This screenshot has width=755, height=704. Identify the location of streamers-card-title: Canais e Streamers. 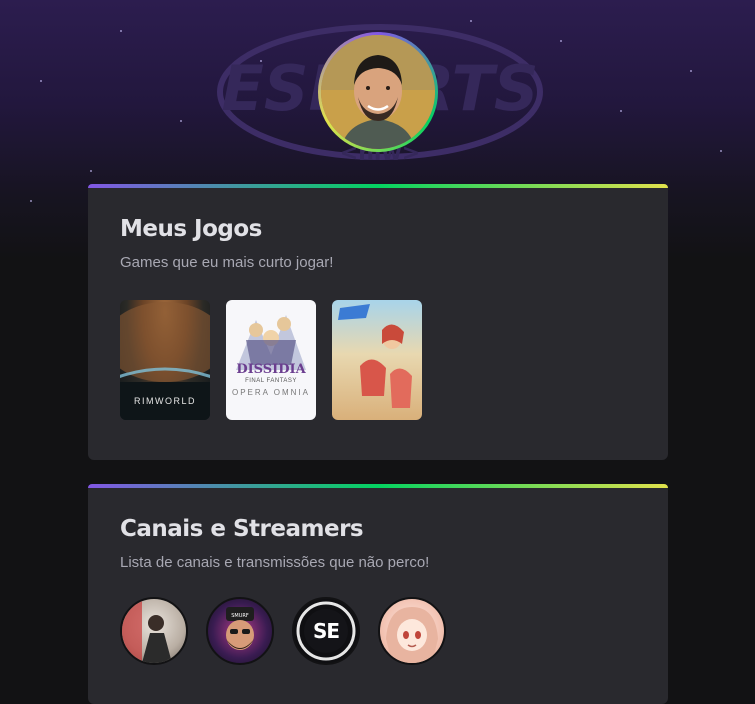
(242, 529).